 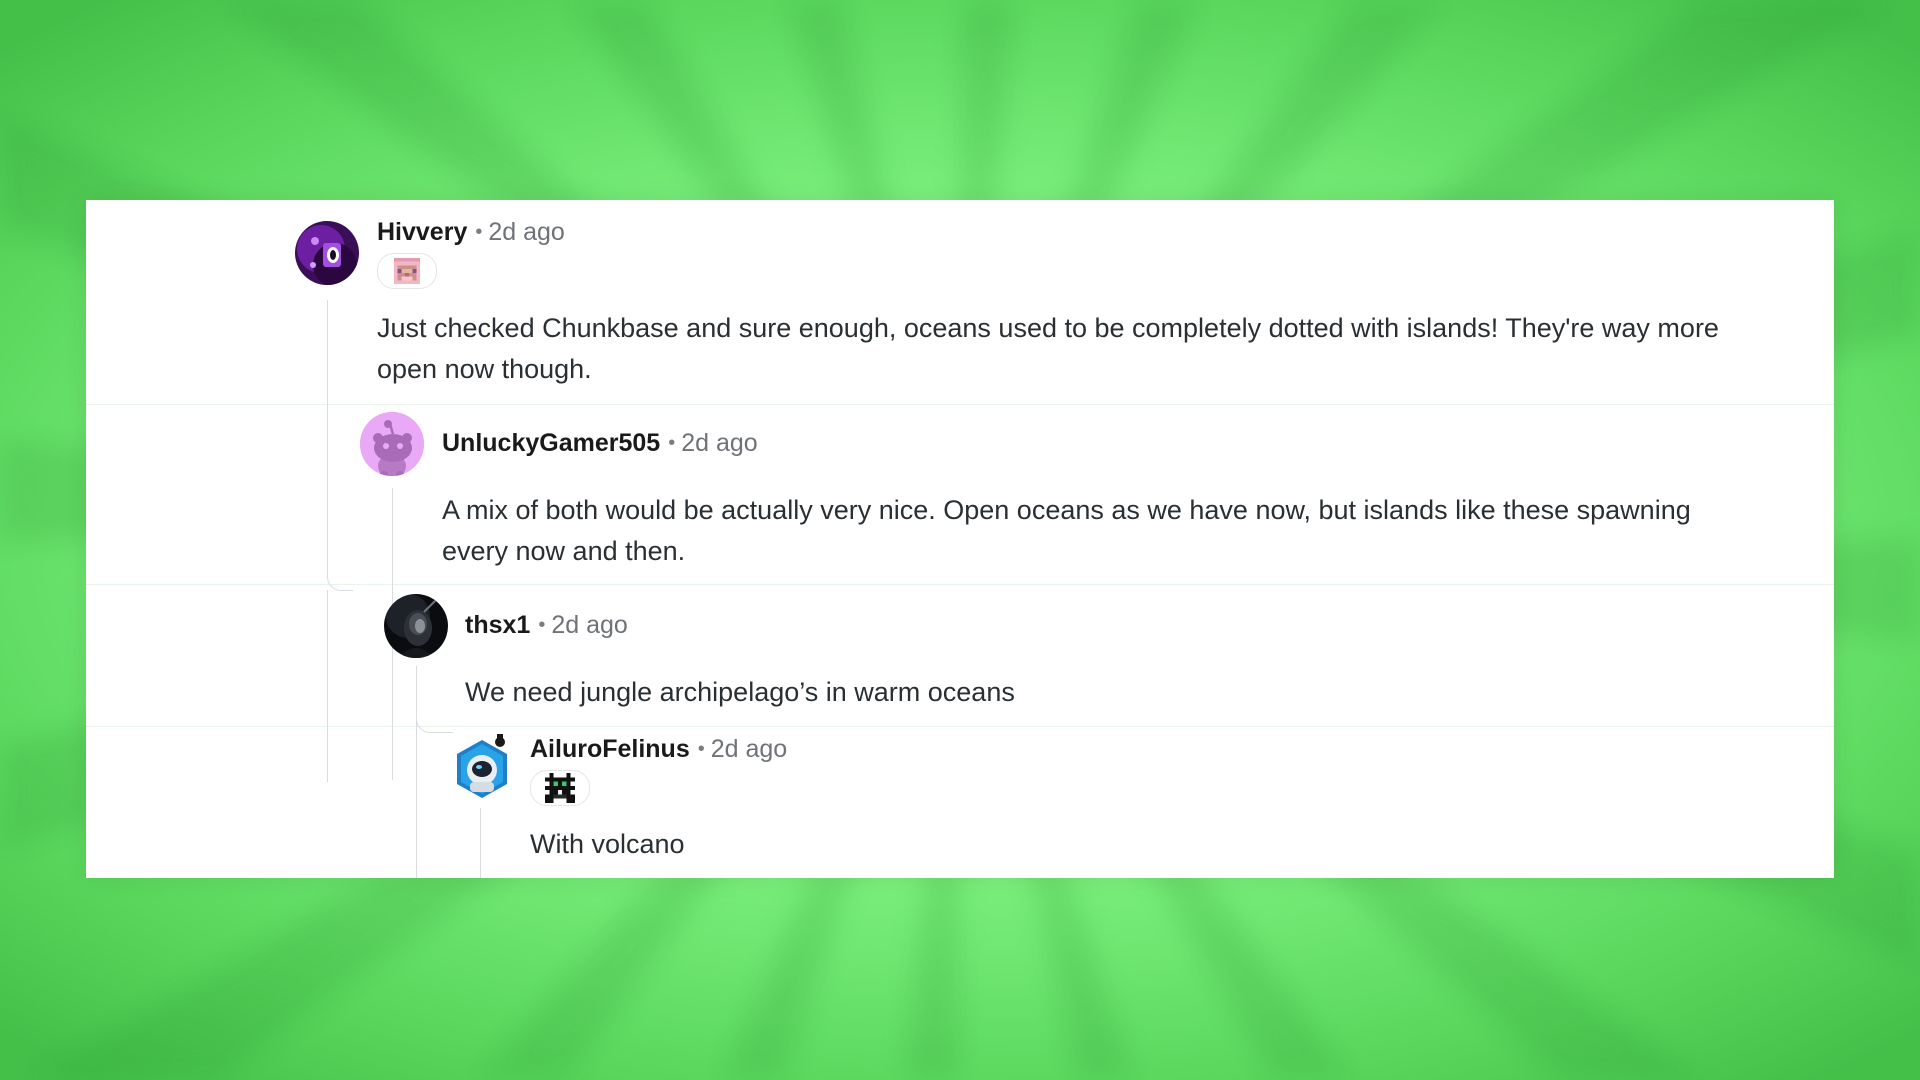 What do you see at coordinates (327, 253) in the screenshot?
I see `purple-character-avatar-icon` at bounding box center [327, 253].